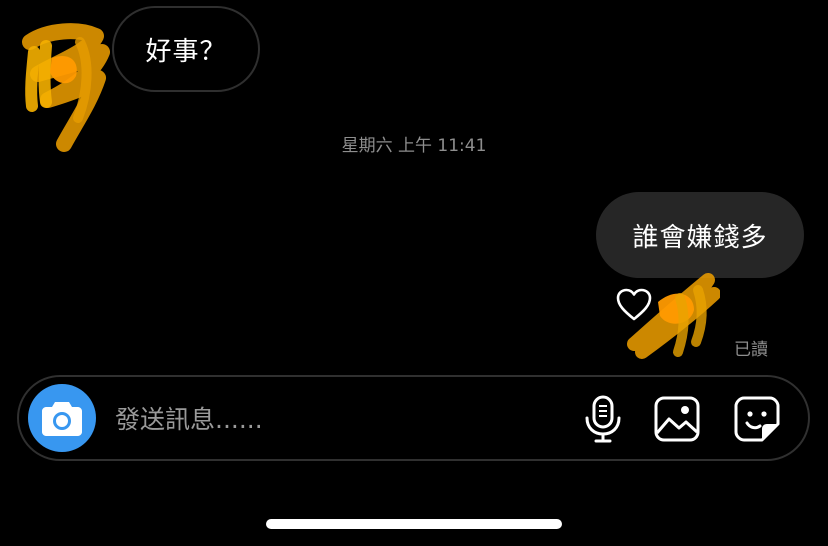  Describe the element at coordinates (700, 237) in the screenshot. I see `outgoing-message-text: 誰會嫌錢多` at that location.